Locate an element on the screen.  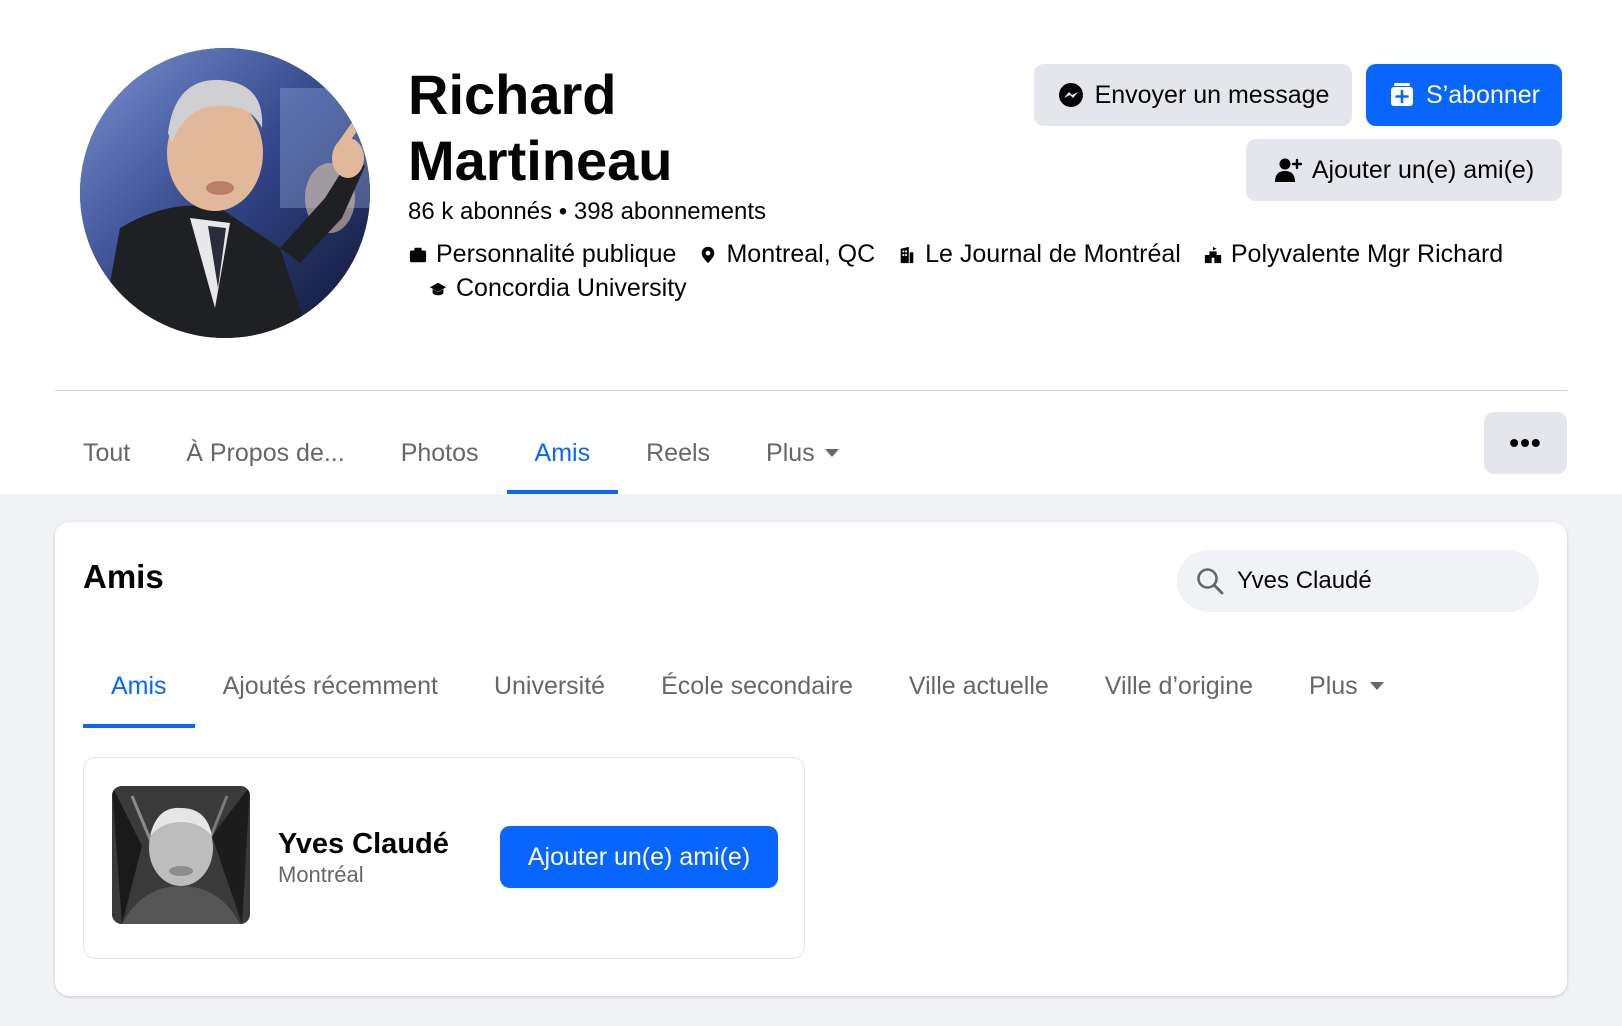
subtab-hometown: Ville d’origine is located at coordinates (1179, 686).